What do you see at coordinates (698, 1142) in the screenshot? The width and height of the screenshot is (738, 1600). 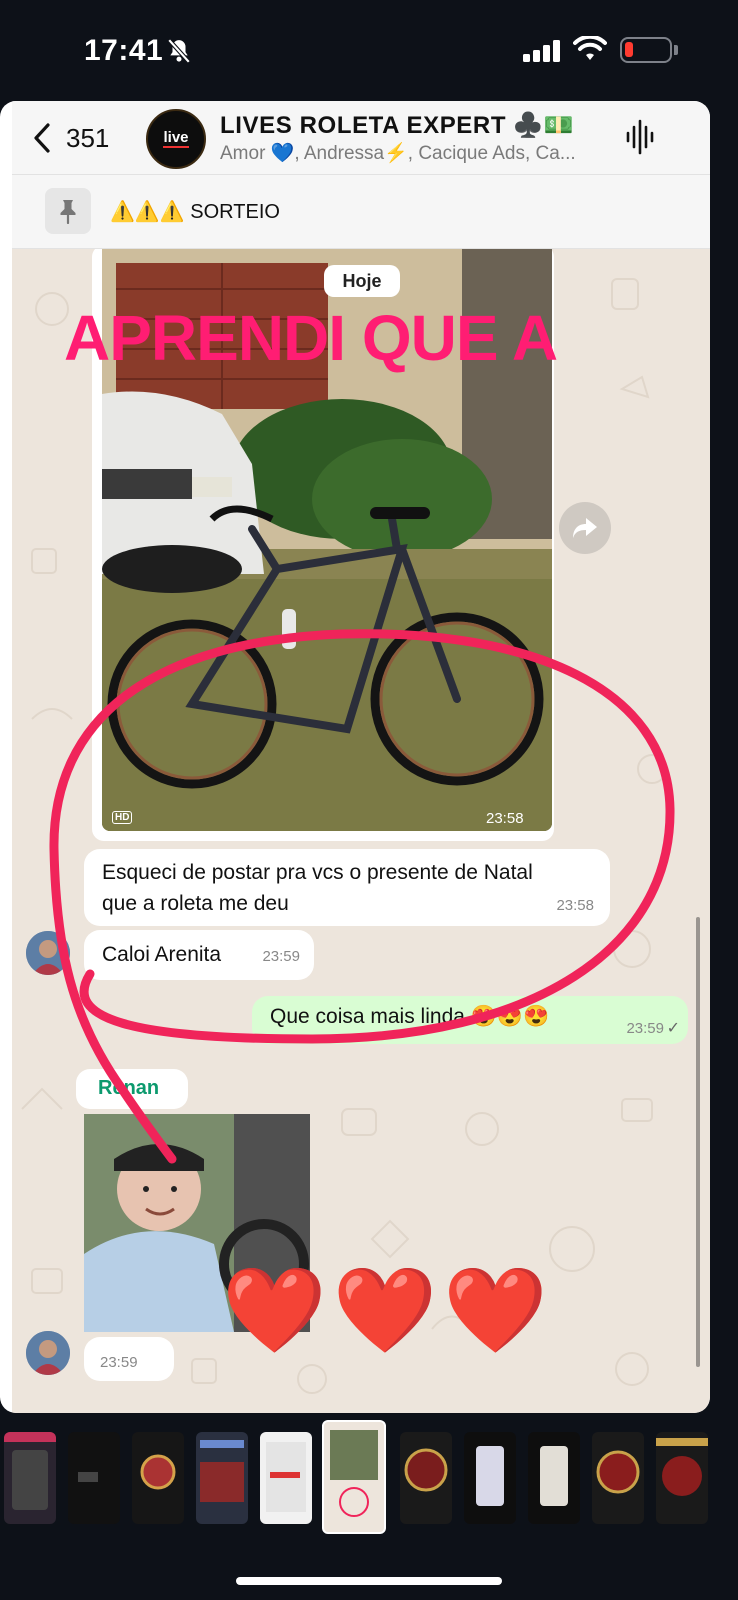 I see `scrollbar` at bounding box center [698, 1142].